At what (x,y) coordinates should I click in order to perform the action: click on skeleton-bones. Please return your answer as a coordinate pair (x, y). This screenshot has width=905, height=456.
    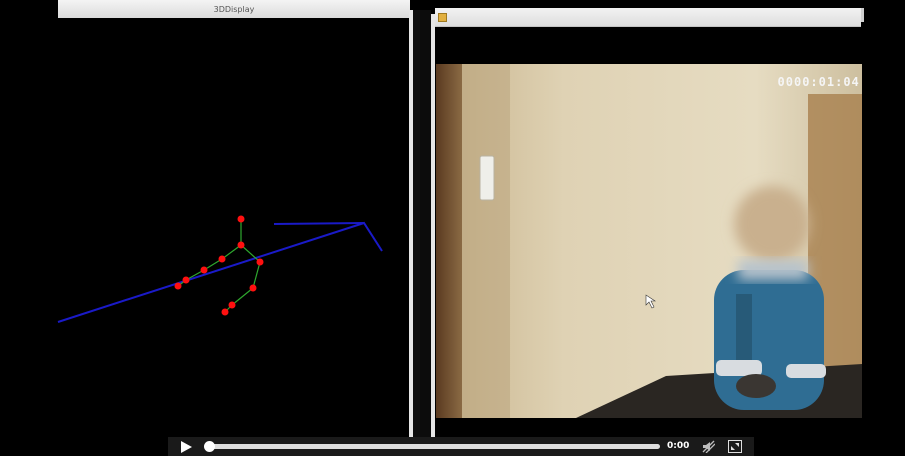
    Looking at the image, I should click on (219, 266).